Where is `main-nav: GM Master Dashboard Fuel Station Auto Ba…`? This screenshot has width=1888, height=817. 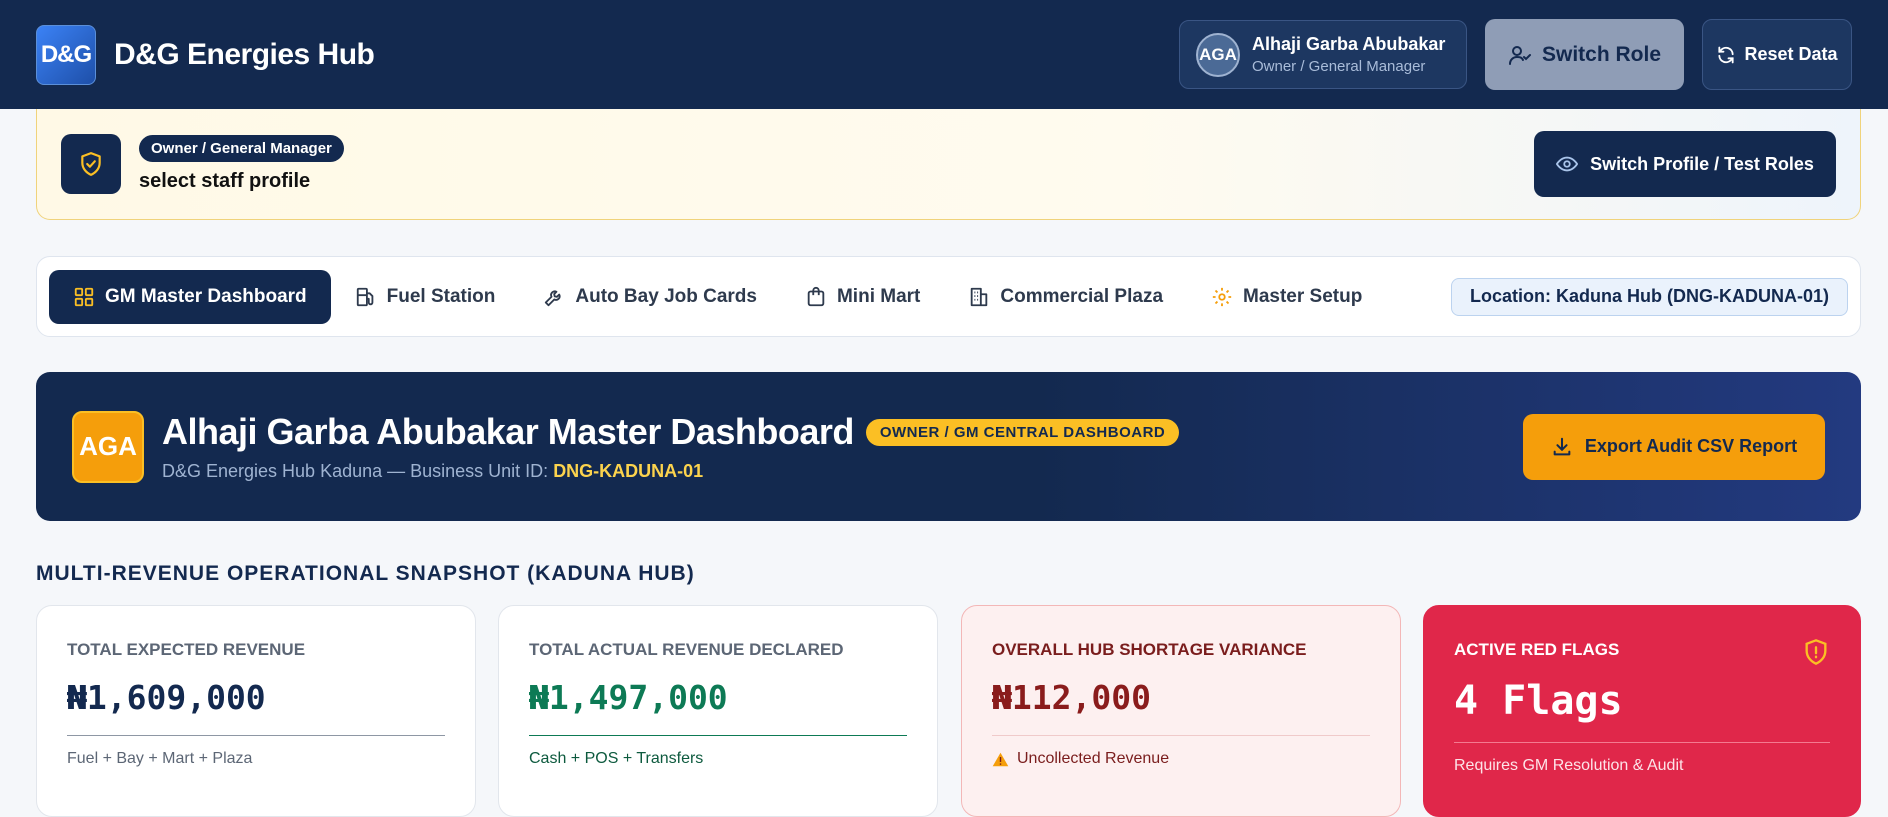 main-nav: GM Master Dashboard Fuel Station Auto Ba… is located at coordinates (948, 296).